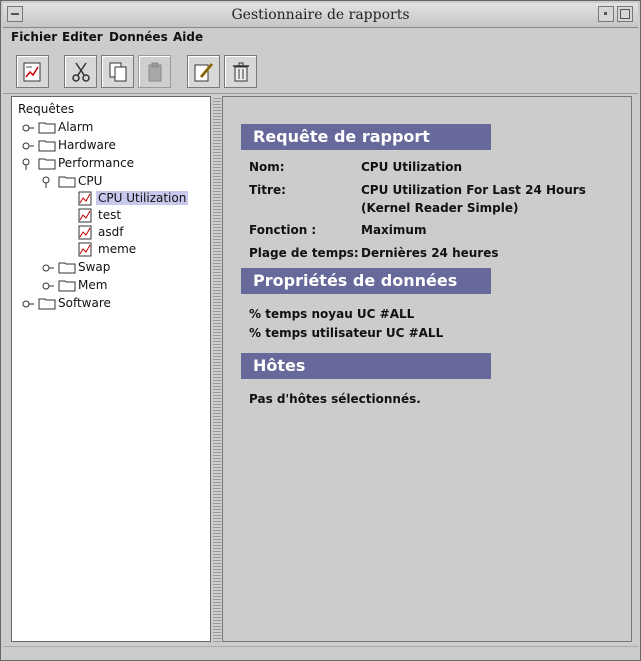 This screenshot has width=641, height=661. I want to click on tree-item-label: CPU Utilization, so click(142, 198).